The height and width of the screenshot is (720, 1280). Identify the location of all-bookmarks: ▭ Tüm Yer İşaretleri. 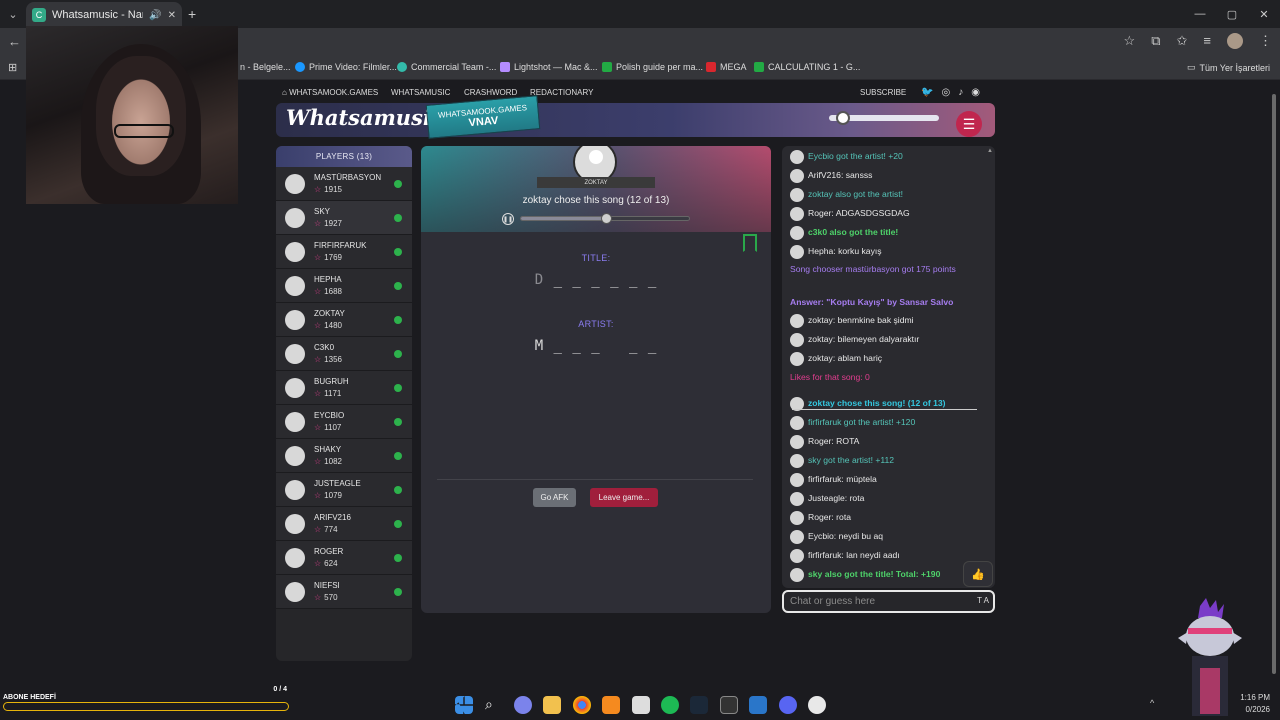
(1228, 67).